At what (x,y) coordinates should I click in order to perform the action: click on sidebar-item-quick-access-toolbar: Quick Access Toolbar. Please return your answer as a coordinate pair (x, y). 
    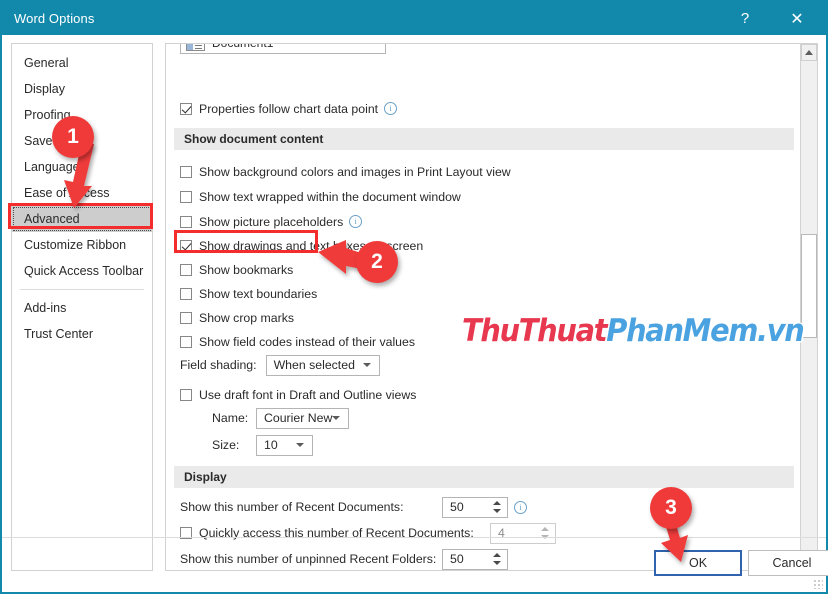
    Looking at the image, I should click on (82, 271).